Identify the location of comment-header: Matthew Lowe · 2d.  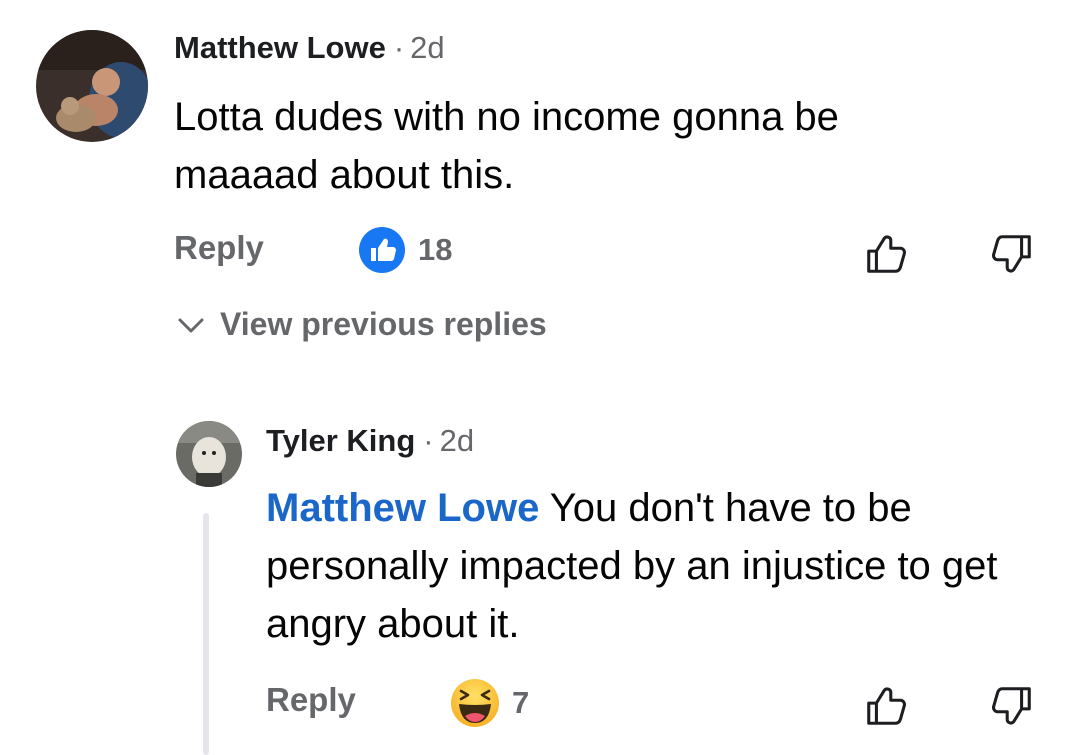
(309, 48).